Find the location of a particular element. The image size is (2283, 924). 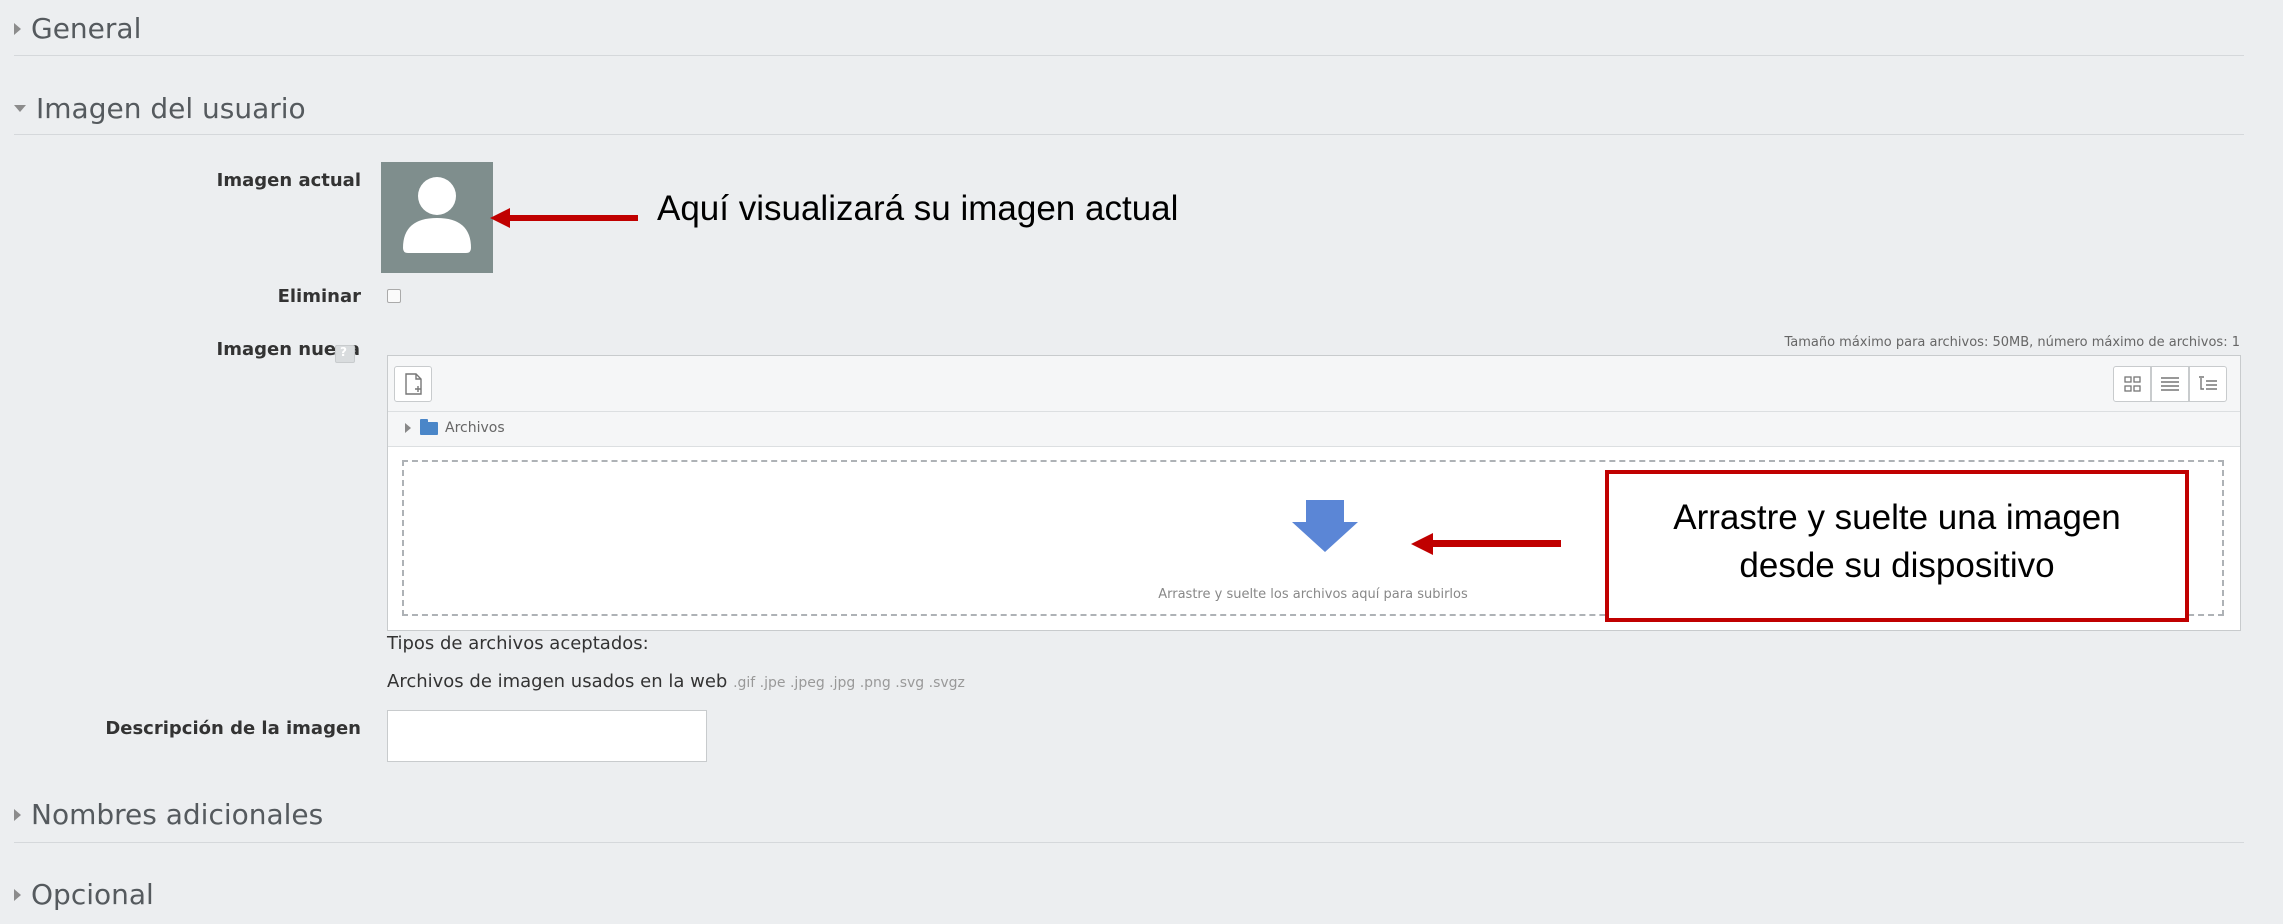

section-optional: Opcional is located at coordinates (84, 894).